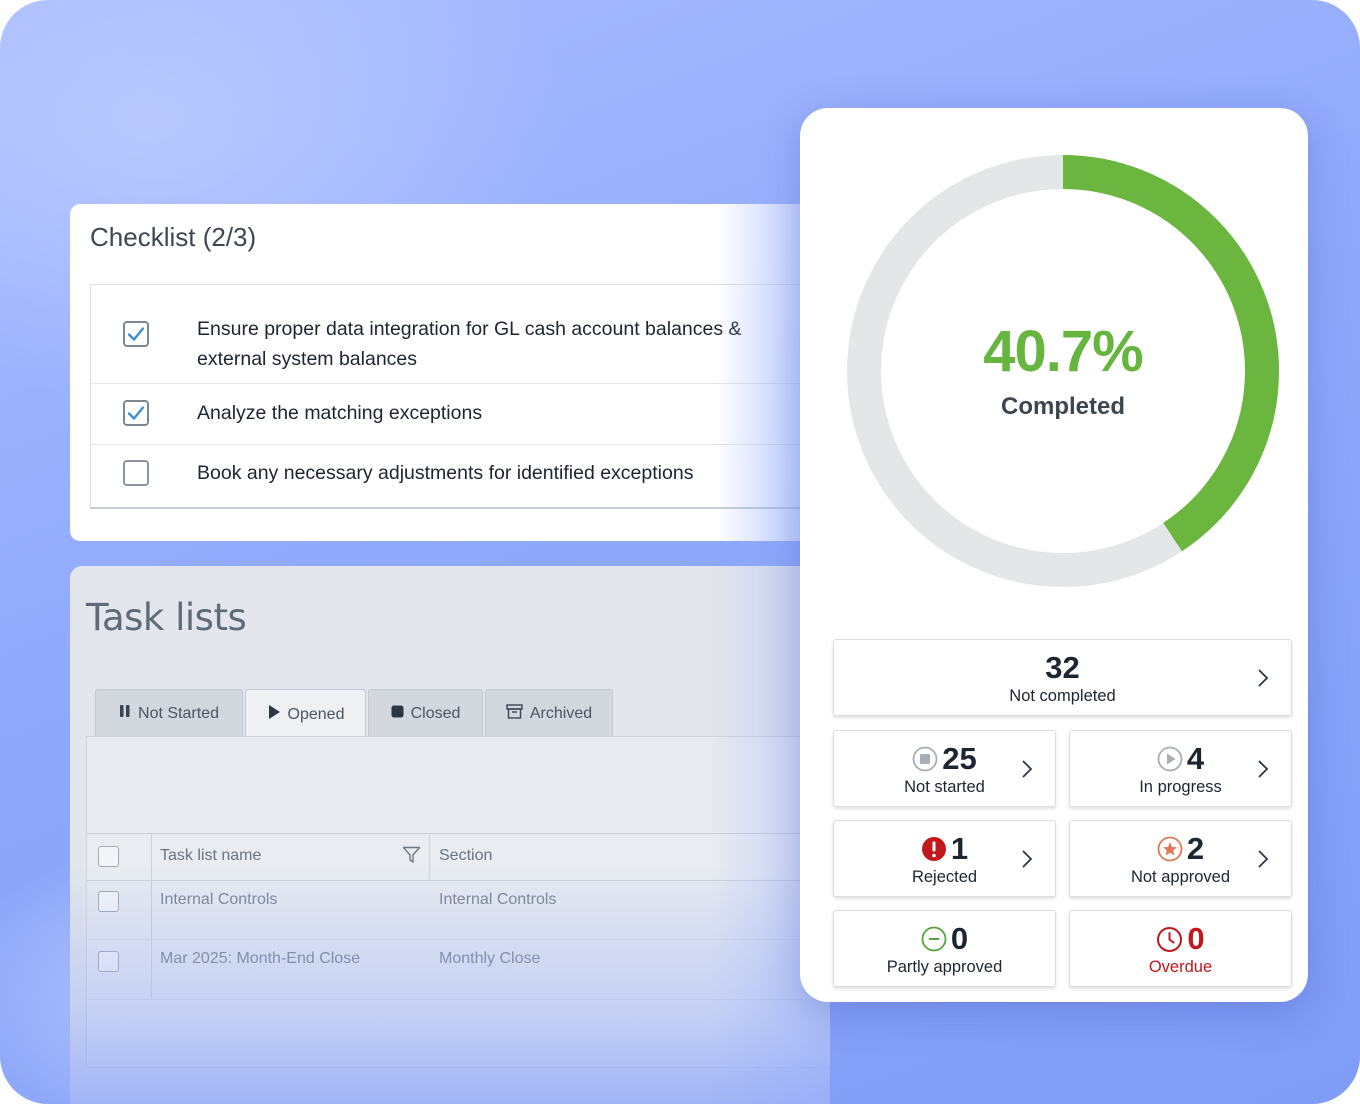 Image resolution: width=1360 pixels, height=1104 pixels. Describe the element at coordinates (1196, 938) in the screenshot. I see `overdue-count: 0` at that location.